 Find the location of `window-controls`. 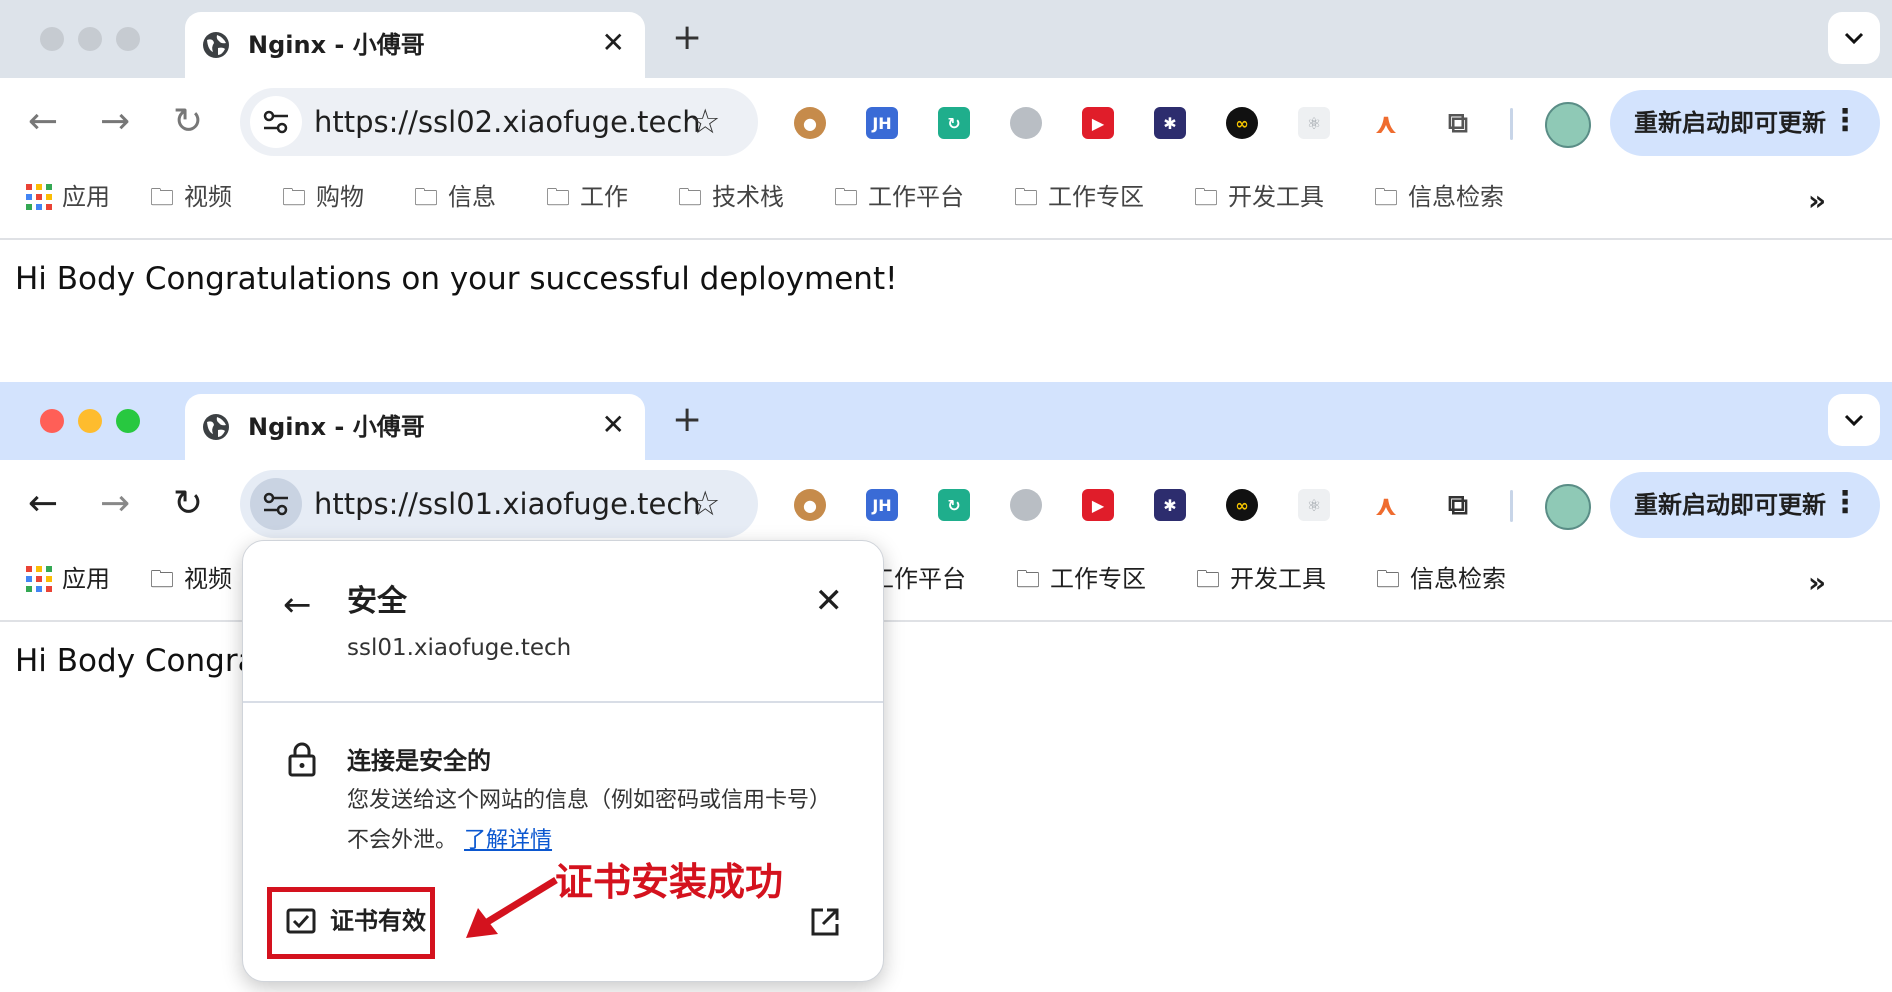

window-controls is located at coordinates (90, 421).